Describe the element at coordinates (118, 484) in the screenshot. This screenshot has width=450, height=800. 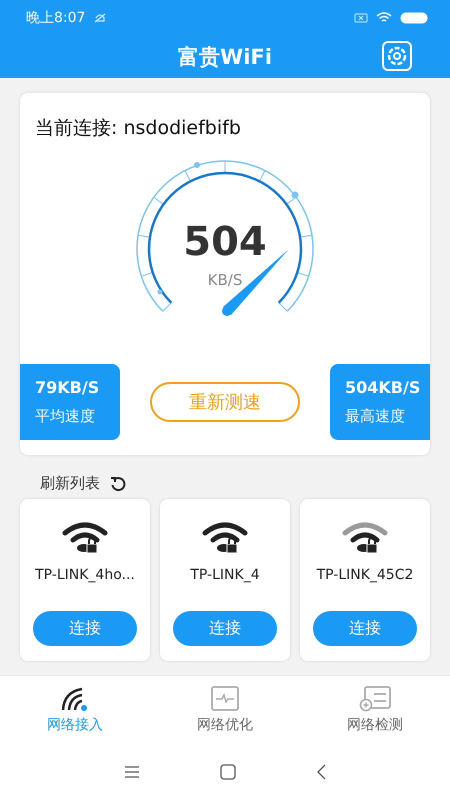
I see `refresh-icon` at that location.